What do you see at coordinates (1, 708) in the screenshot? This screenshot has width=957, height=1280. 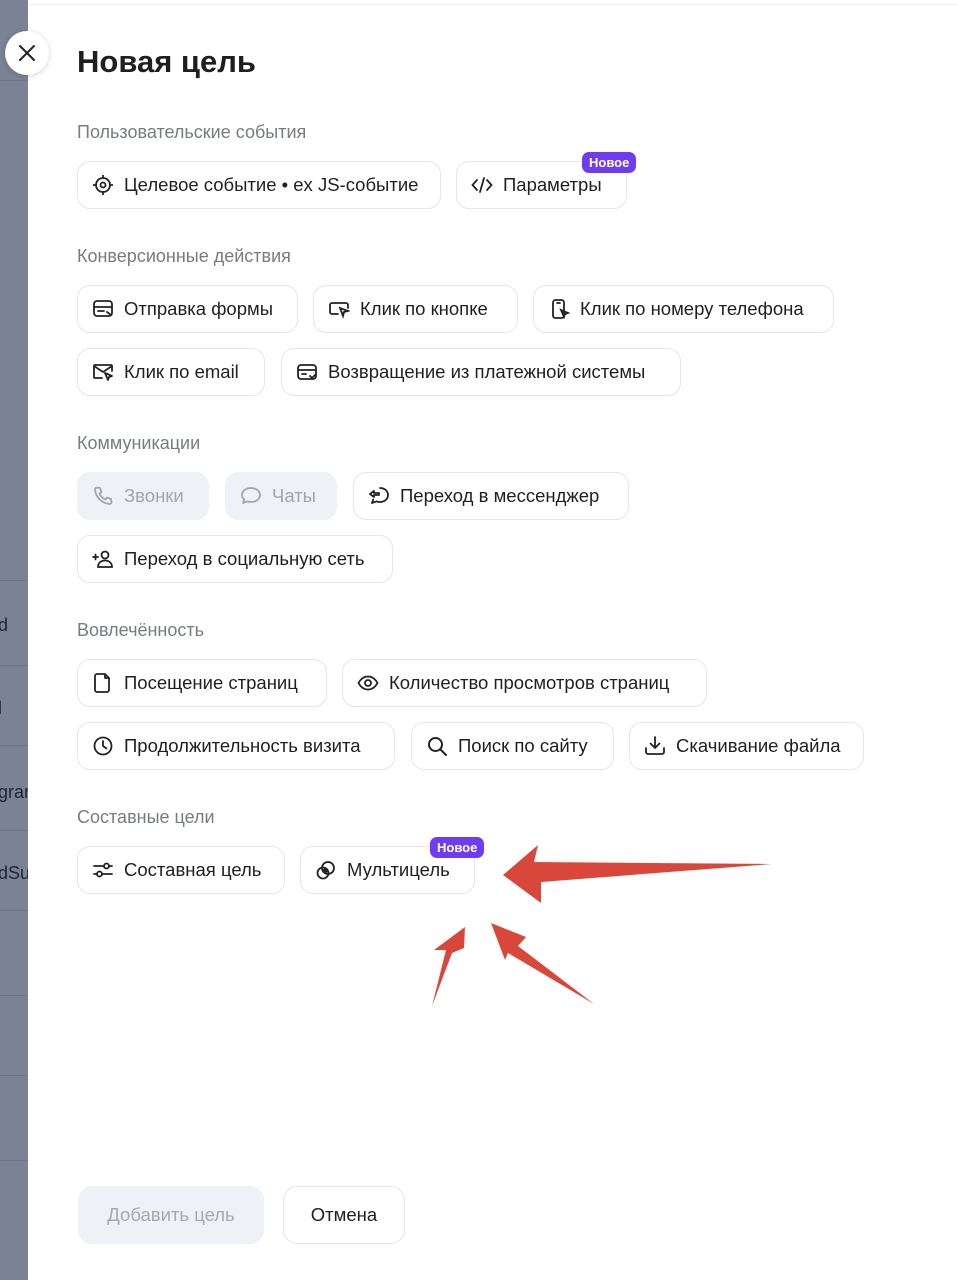 I see `background-text: l` at bounding box center [1, 708].